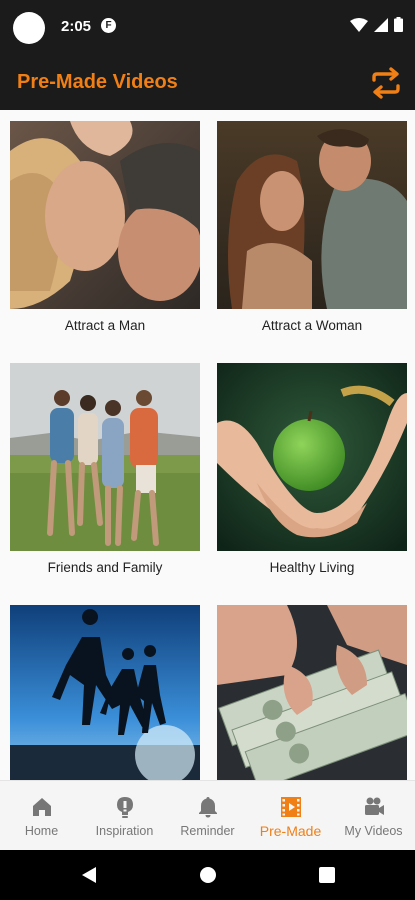  I want to click on app-bar: Pre-Made Videos, so click(207, 83).